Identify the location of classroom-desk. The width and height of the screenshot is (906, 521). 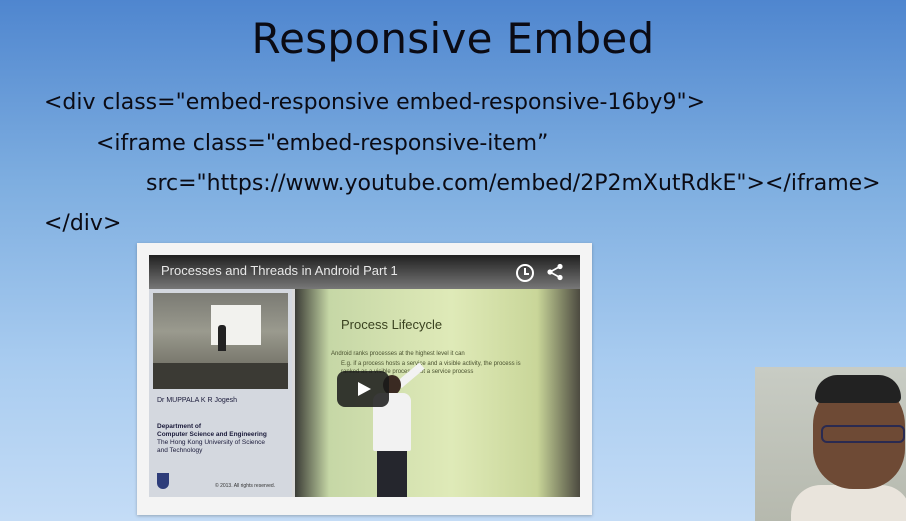
(220, 376).